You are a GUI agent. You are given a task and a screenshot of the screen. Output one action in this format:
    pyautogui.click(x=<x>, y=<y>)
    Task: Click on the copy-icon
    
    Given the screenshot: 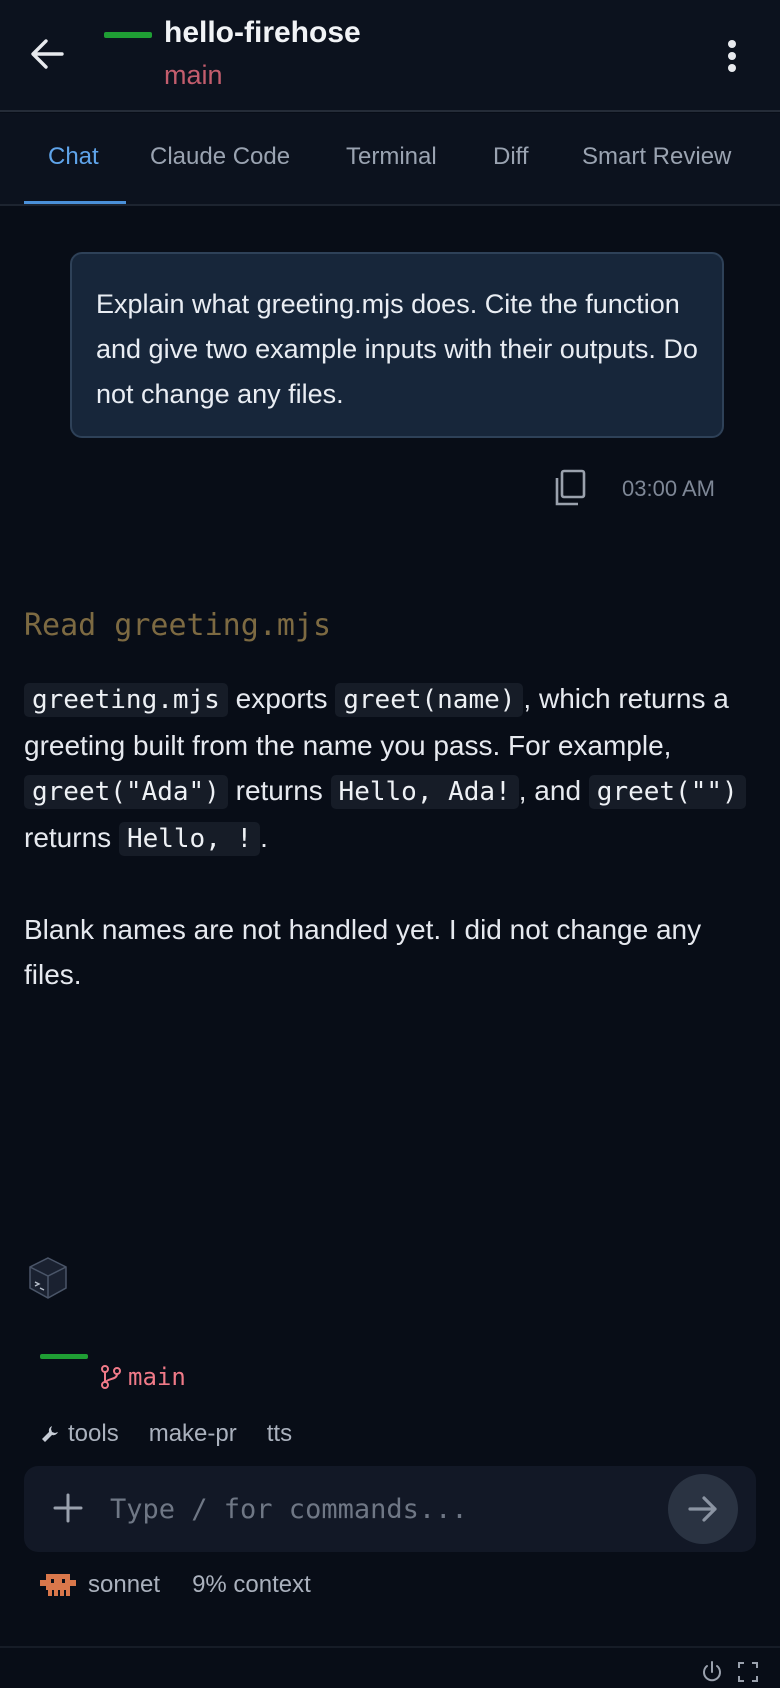 What is the action you would take?
    pyautogui.click(x=570, y=487)
    